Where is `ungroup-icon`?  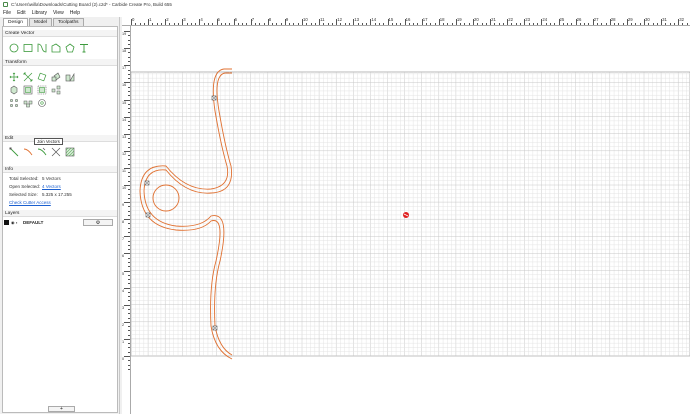 ungroup-icon is located at coordinates (41, 89).